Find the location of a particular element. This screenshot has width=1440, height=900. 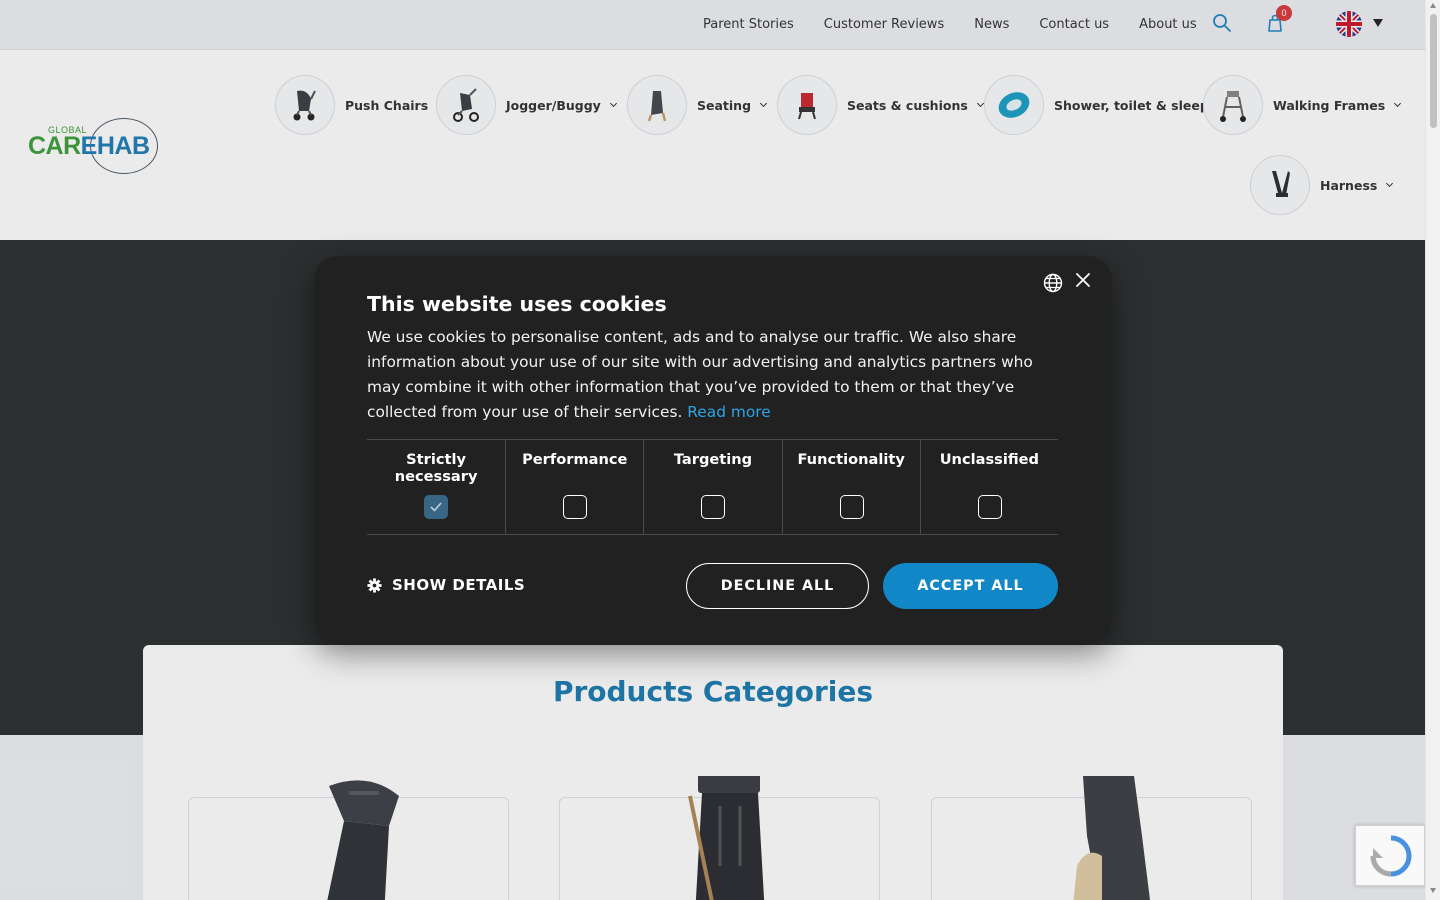

category-unclassified: Unclassified is located at coordinates (988, 487).